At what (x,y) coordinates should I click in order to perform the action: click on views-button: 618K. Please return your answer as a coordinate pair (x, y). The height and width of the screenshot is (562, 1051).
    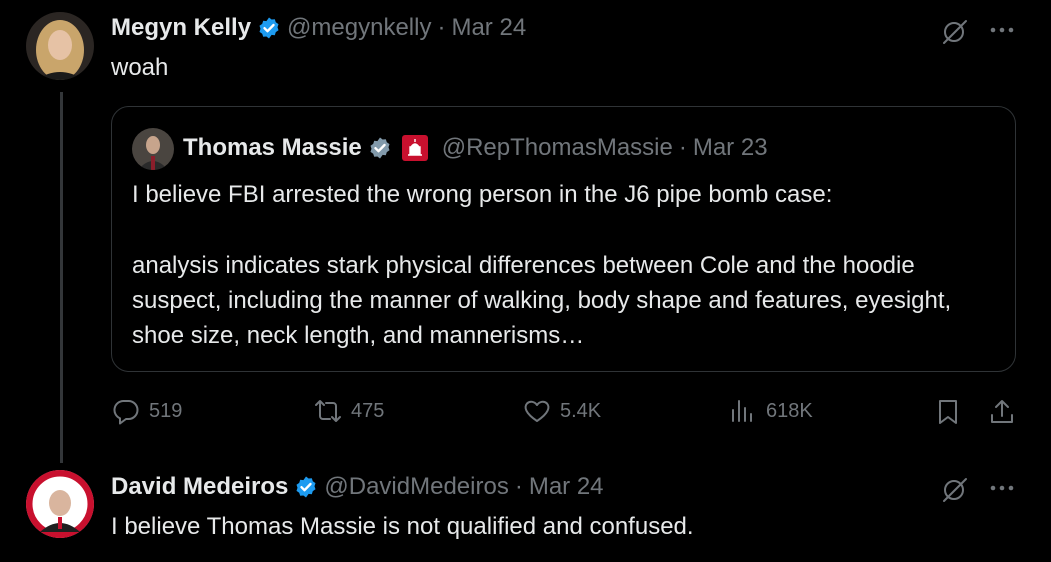
    Looking at the image, I should click on (770, 411).